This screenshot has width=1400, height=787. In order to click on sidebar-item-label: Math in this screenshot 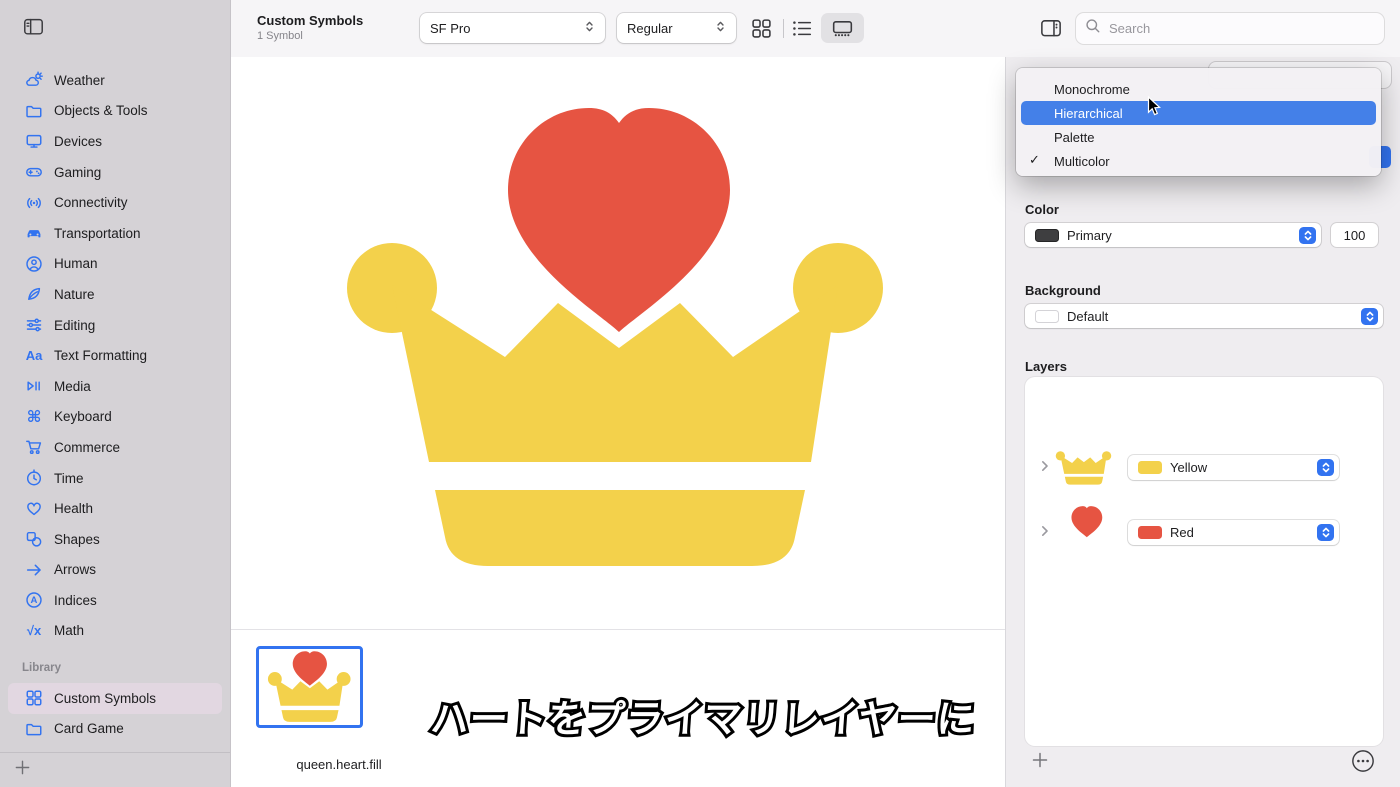, I will do `click(69, 631)`.